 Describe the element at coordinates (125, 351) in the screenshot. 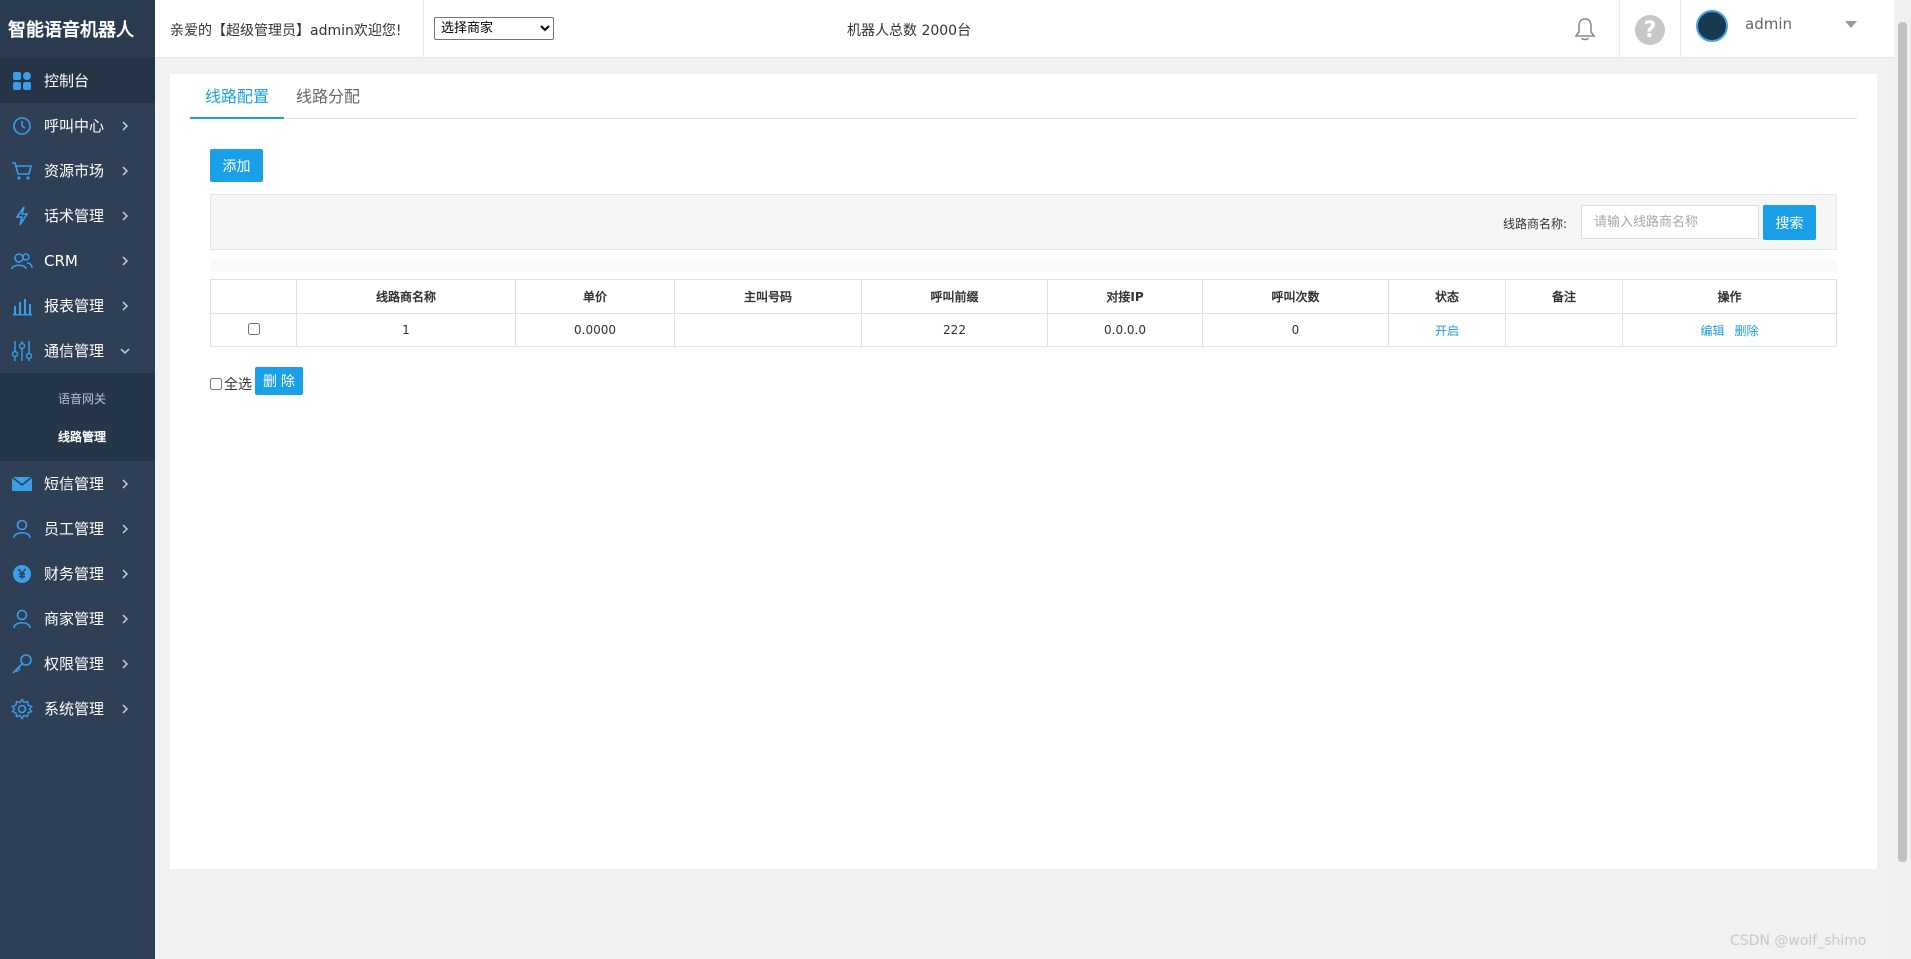

I see `chevron-down-icon` at that location.